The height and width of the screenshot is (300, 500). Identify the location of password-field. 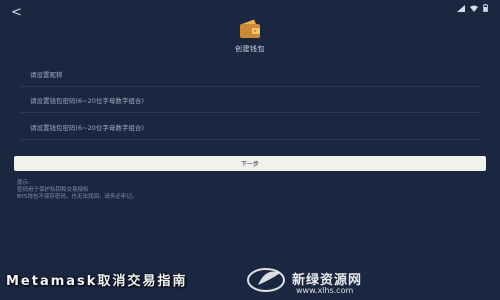
(255, 101).